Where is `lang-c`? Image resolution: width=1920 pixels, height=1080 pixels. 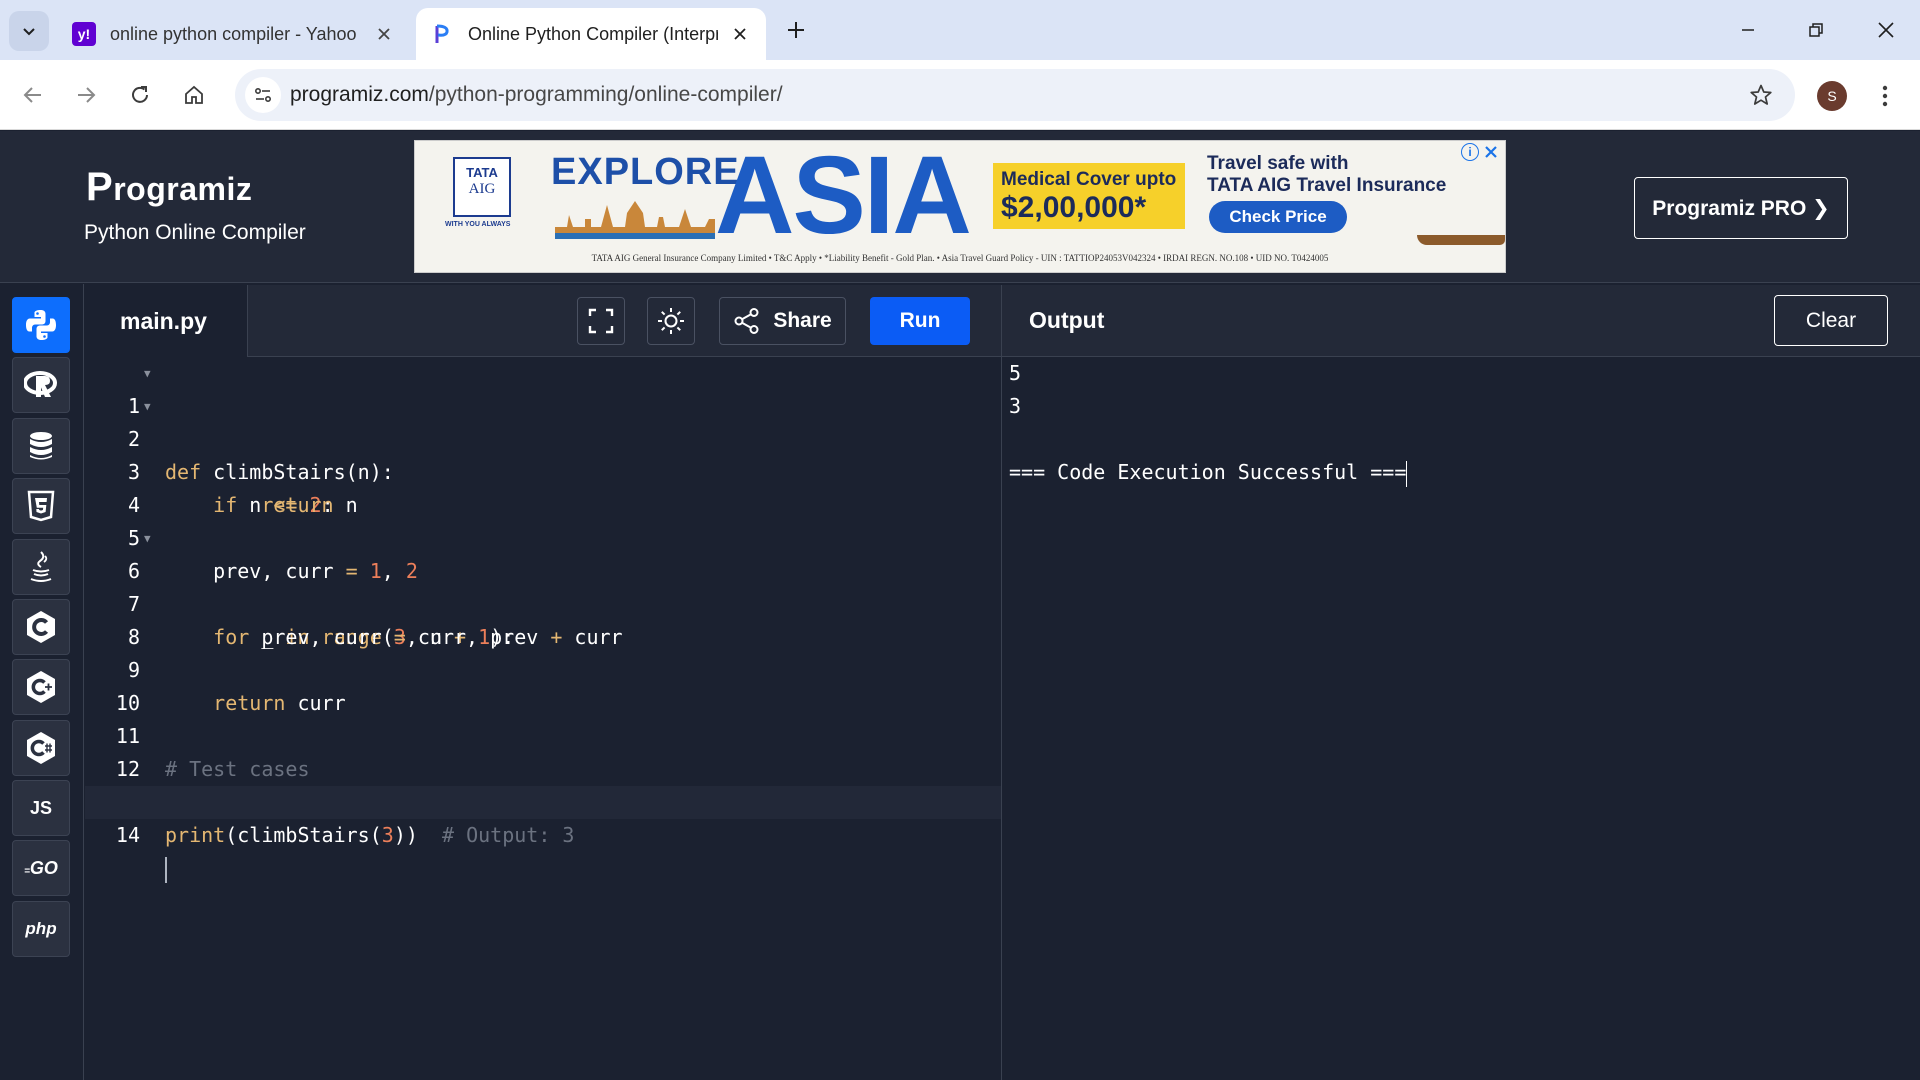 lang-c is located at coordinates (41, 627).